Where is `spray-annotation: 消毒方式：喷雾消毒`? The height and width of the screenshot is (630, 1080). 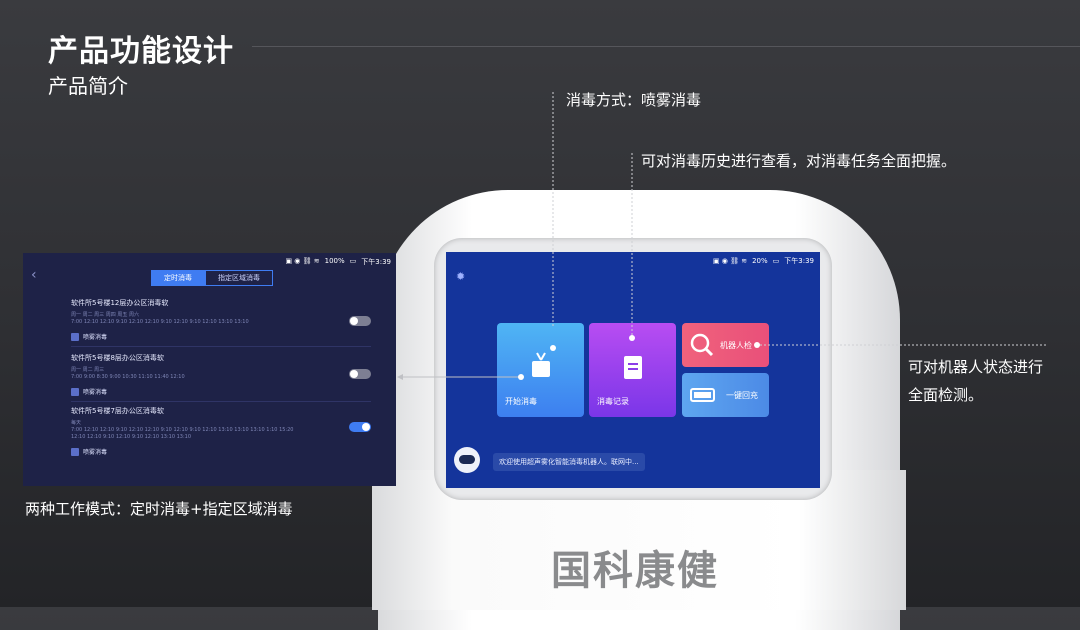 spray-annotation: 消毒方式：喷雾消毒 is located at coordinates (634, 100).